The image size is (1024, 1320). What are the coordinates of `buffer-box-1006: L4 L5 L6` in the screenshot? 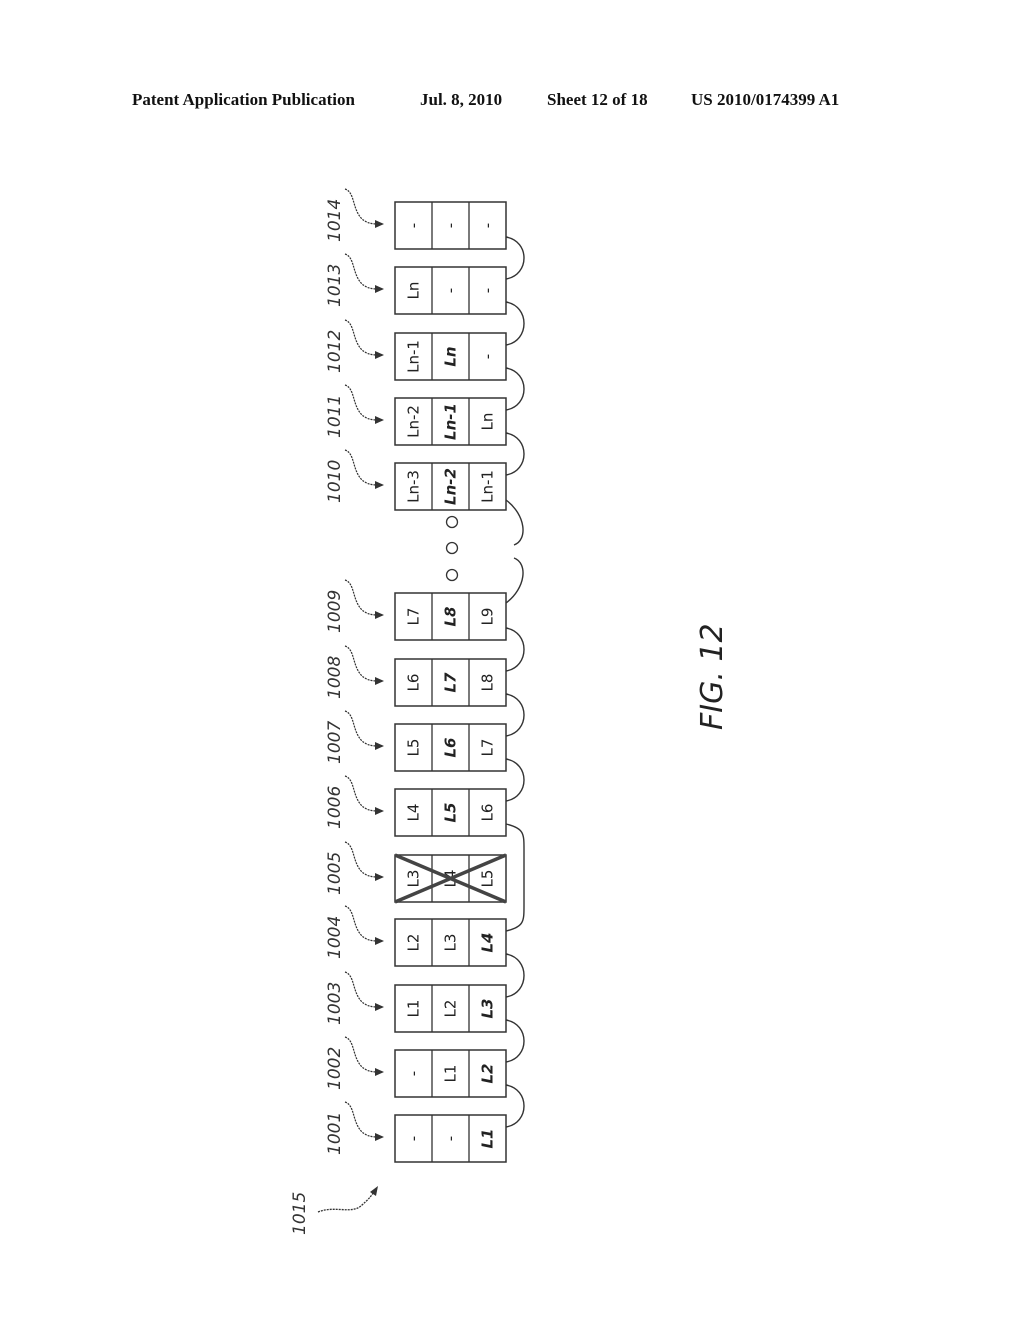 It's located at (450, 812).